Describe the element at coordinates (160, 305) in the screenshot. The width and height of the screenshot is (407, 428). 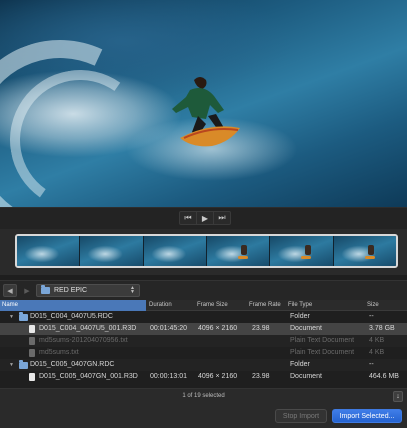
I see `column-header-duration: Duration` at that location.